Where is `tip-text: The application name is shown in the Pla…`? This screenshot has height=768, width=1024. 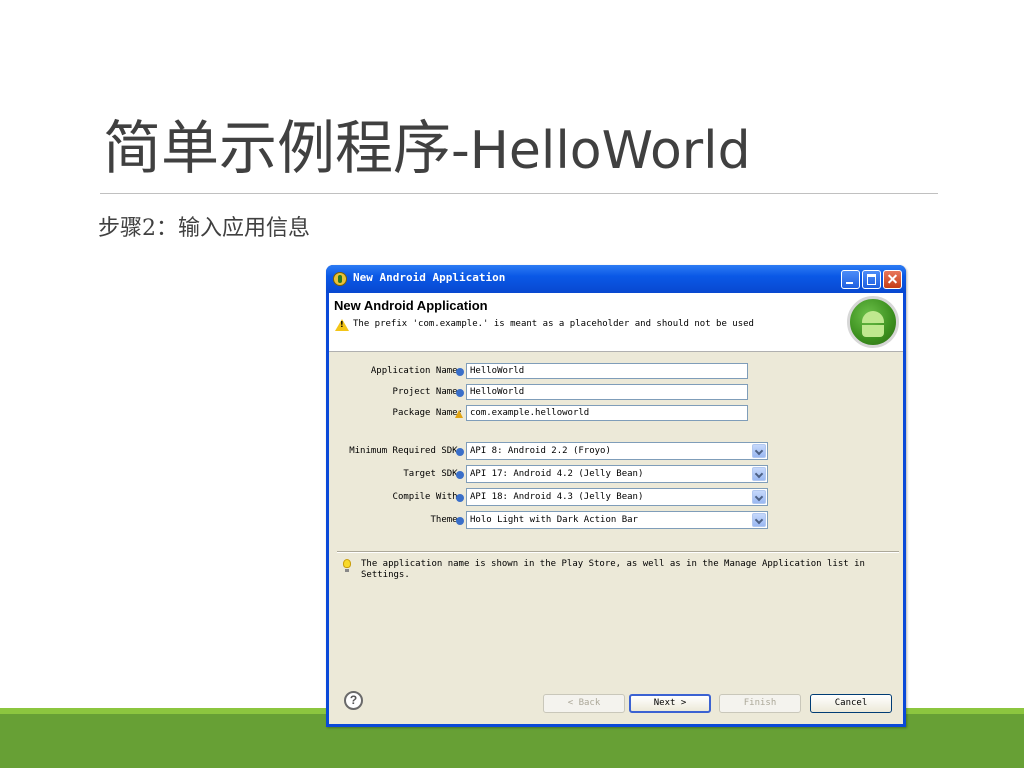 tip-text: The application name is shown in the Pla… is located at coordinates (613, 569).